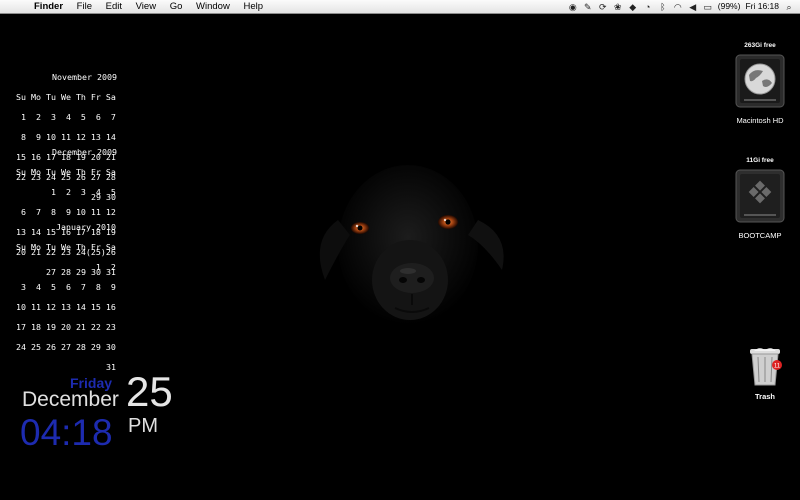 The width and height of the screenshot is (800, 500). What do you see at coordinates (588, 7) in the screenshot?
I see `pen-icon: ✎` at bounding box center [588, 7].